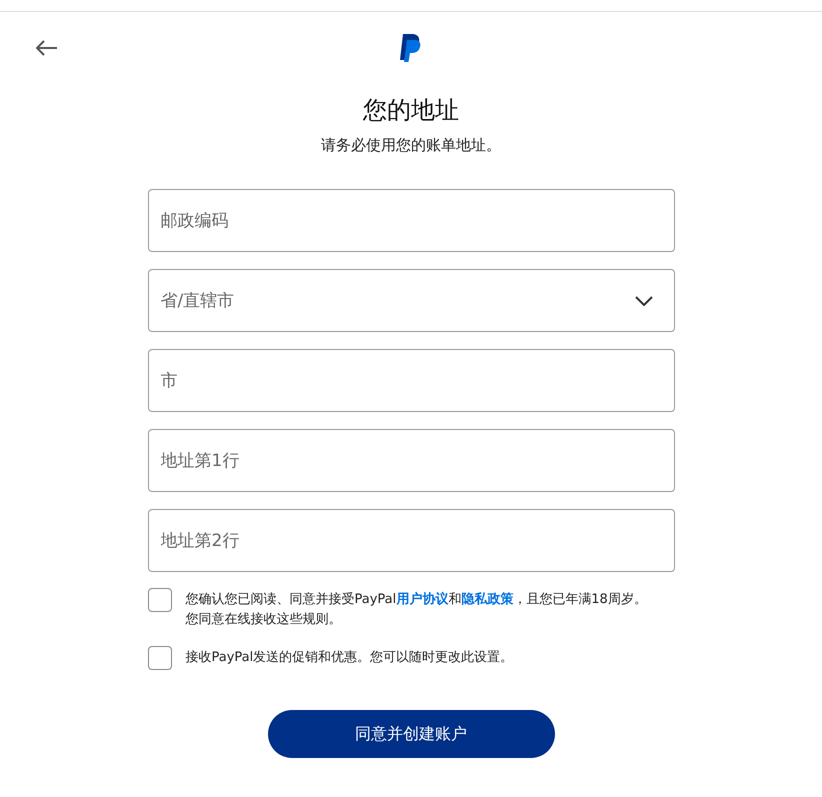 Image resolution: width=822 pixels, height=797 pixels. I want to click on input-field: 地址第2行, so click(411, 540).